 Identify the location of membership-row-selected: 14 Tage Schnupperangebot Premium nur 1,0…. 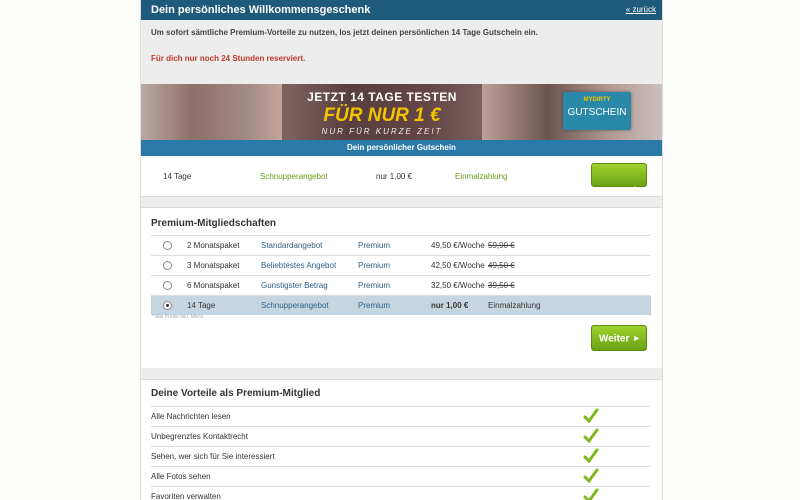
(401, 305).